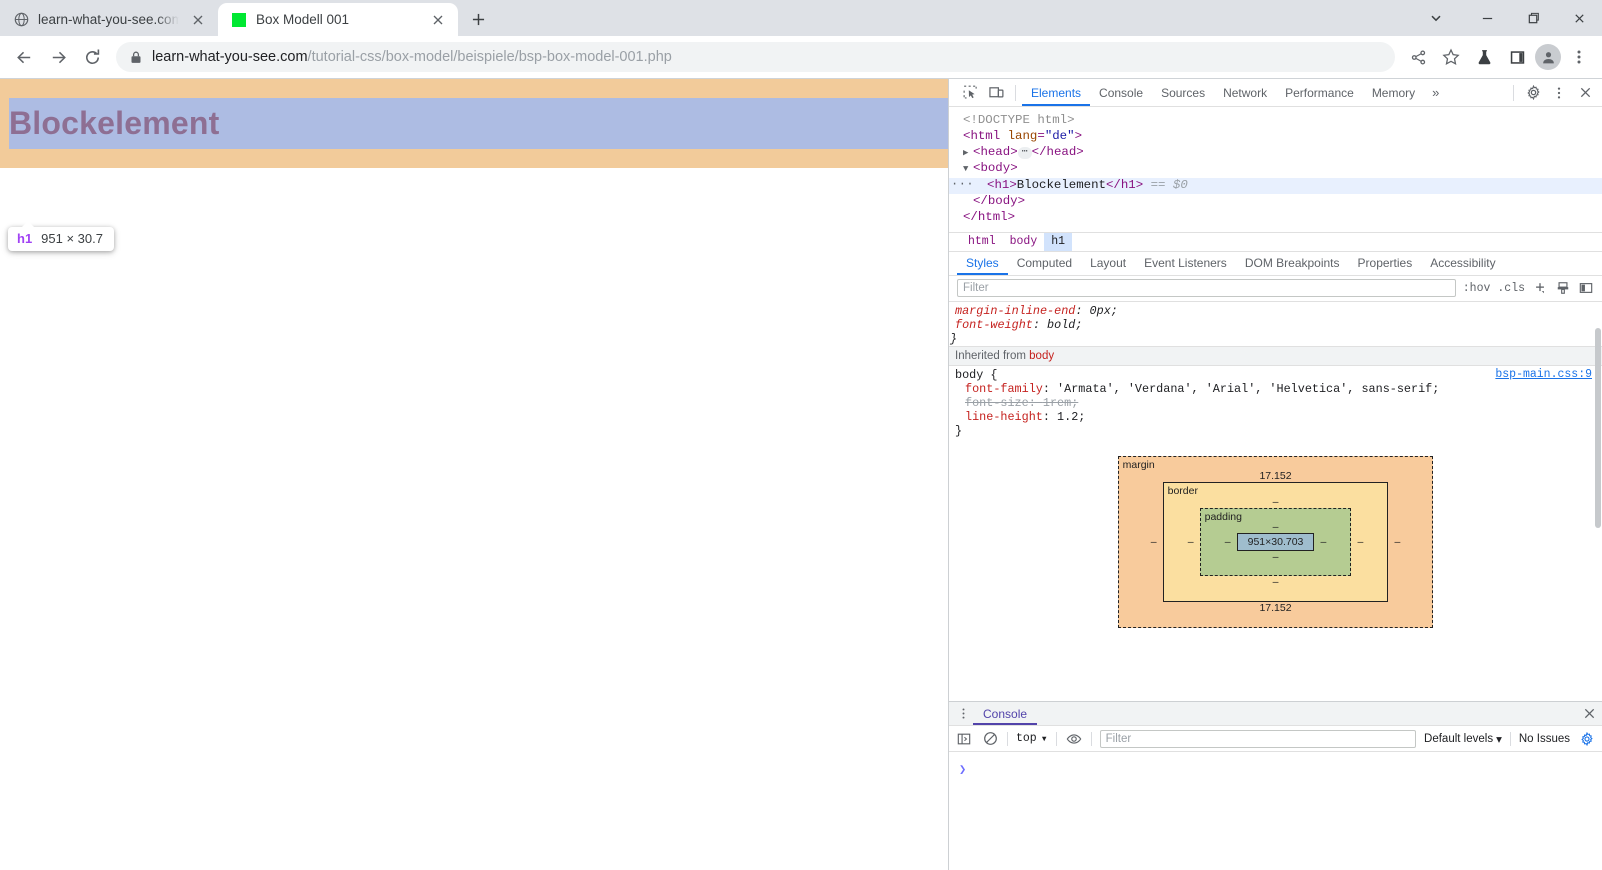 The image size is (1602, 870). Describe the element at coordinates (1477, 288) in the screenshot. I see `hov-toggle: :hov` at that location.